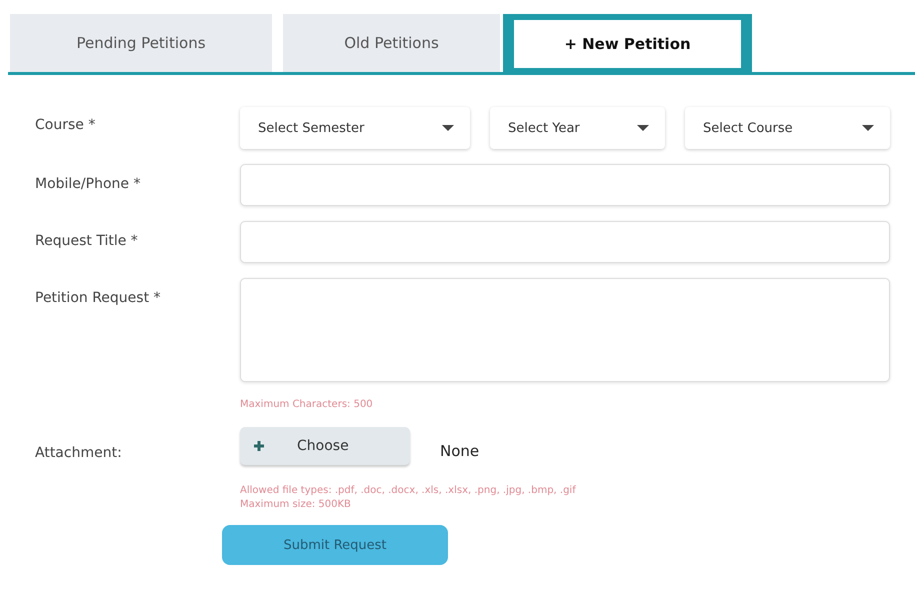  I want to click on hint-text: Maximum size: 500KB, so click(296, 504).